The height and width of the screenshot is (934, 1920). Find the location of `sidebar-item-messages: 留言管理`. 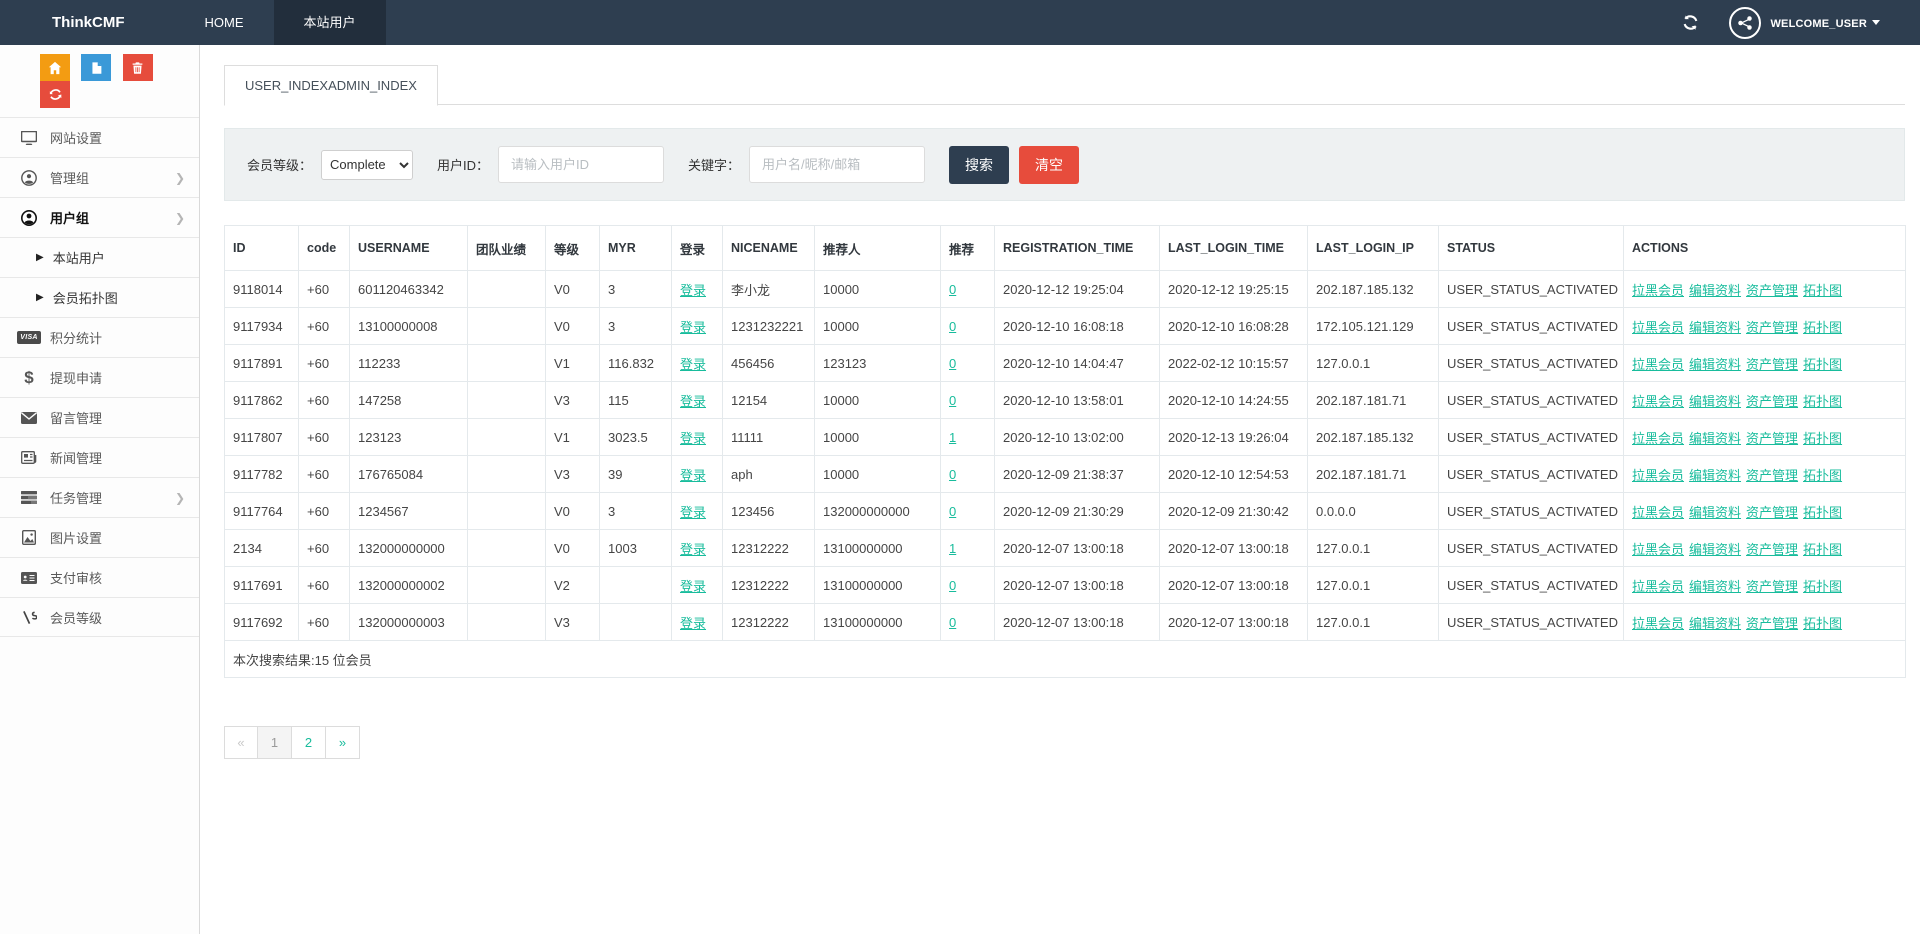

sidebar-item-messages: 留言管理 is located at coordinates (99, 417).